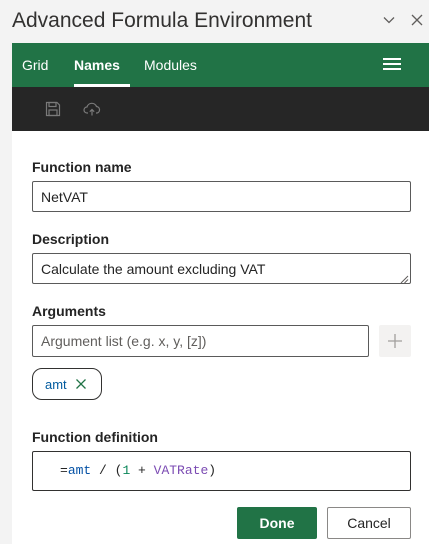 Image resolution: width=429 pixels, height=544 pixels. Describe the element at coordinates (64, 470) in the screenshot. I see `code-token: =` at that location.